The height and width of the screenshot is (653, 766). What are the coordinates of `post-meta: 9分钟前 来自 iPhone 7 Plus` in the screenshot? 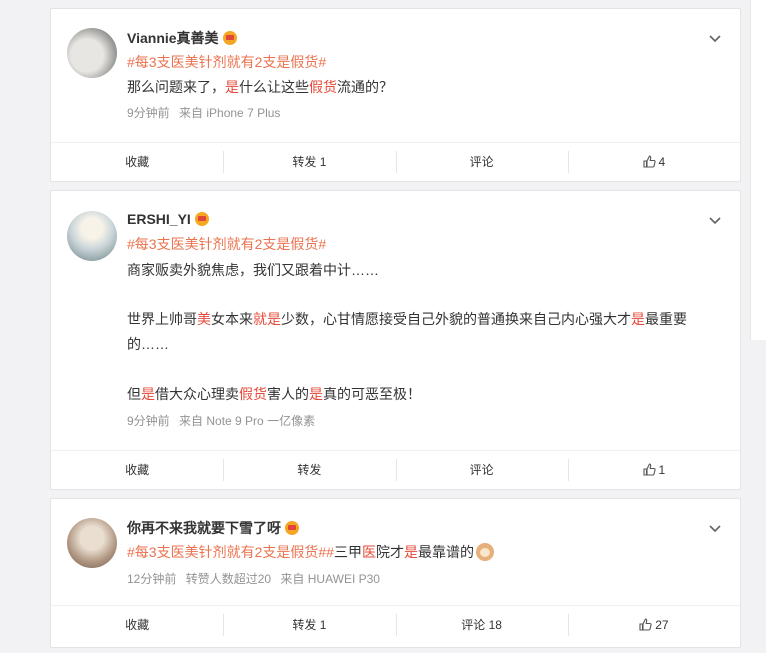 It's located at (206, 112).